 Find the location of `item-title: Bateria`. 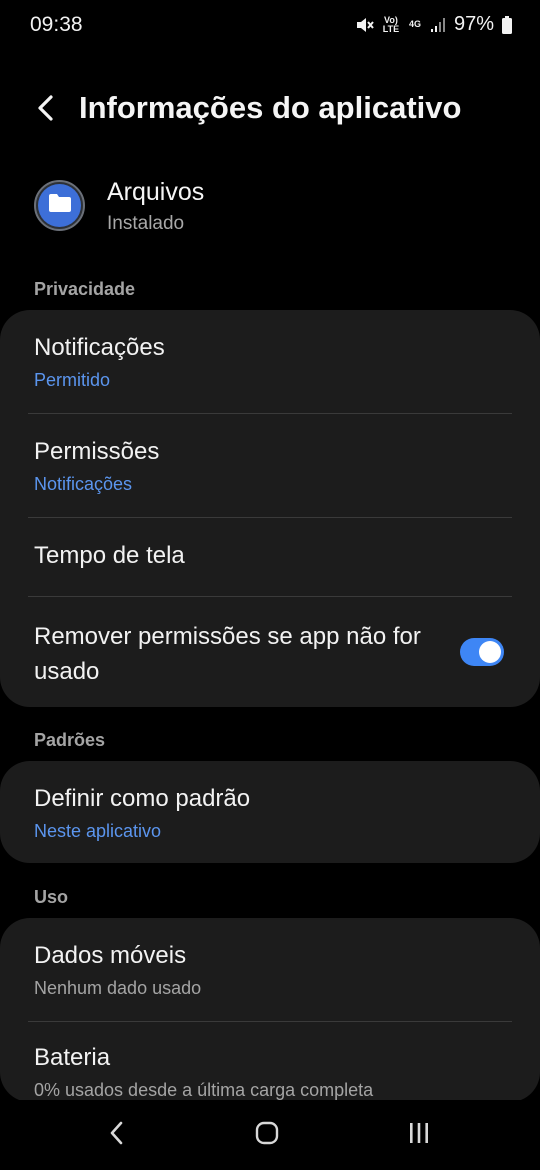

item-title: Bateria is located at coordinates (72, 1057).